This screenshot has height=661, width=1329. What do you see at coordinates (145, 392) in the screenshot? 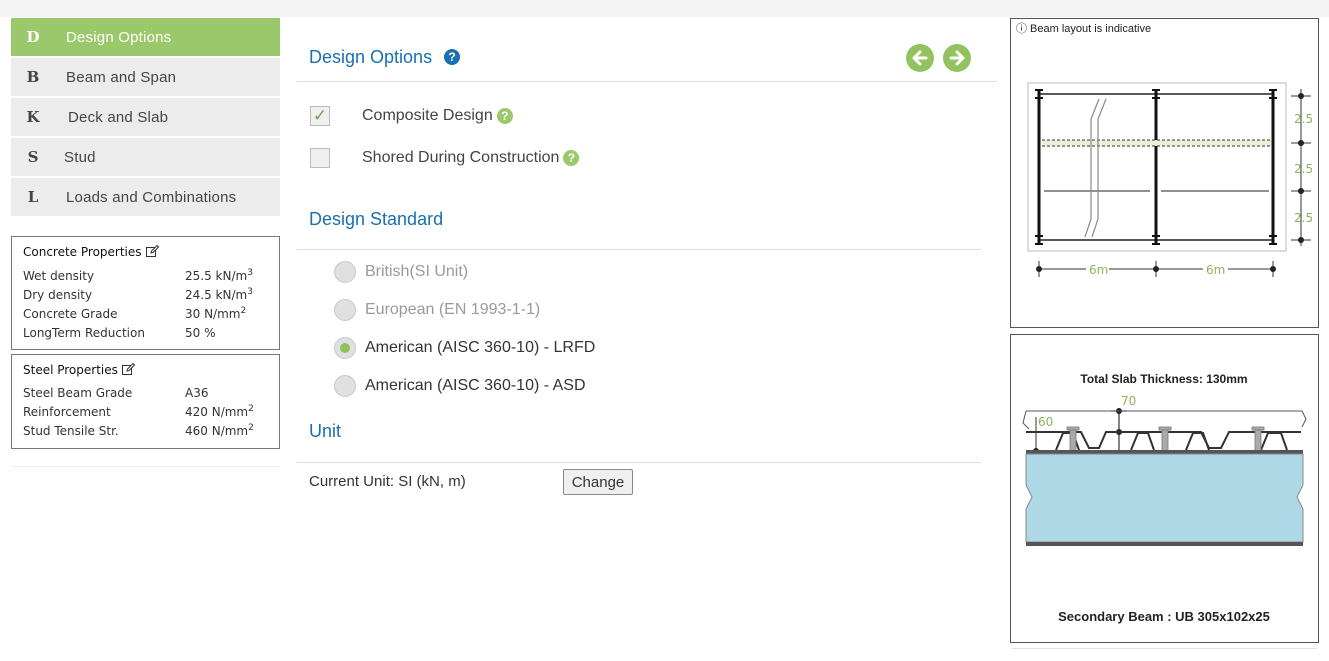
I see `steel-row-beam-grade: Steel Beam Grade A36` at bounding box center [145, 392].